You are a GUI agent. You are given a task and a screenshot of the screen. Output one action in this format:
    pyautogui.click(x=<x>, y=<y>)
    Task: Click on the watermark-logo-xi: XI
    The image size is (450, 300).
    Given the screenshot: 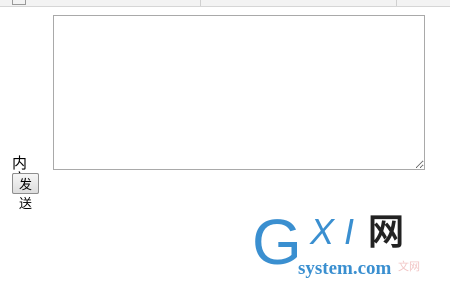 What is the action you would take?
    pyautogui.click(x=337, y=231)
    